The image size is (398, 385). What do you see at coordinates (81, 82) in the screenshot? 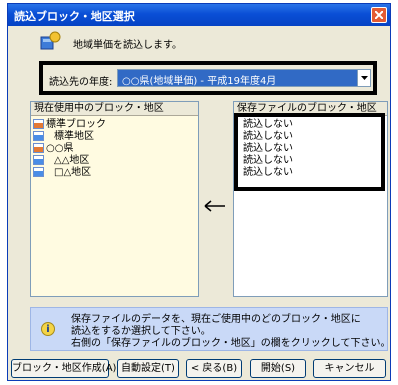
I see `year-label: 読込先の年度:` at bounding box center [81, 82].